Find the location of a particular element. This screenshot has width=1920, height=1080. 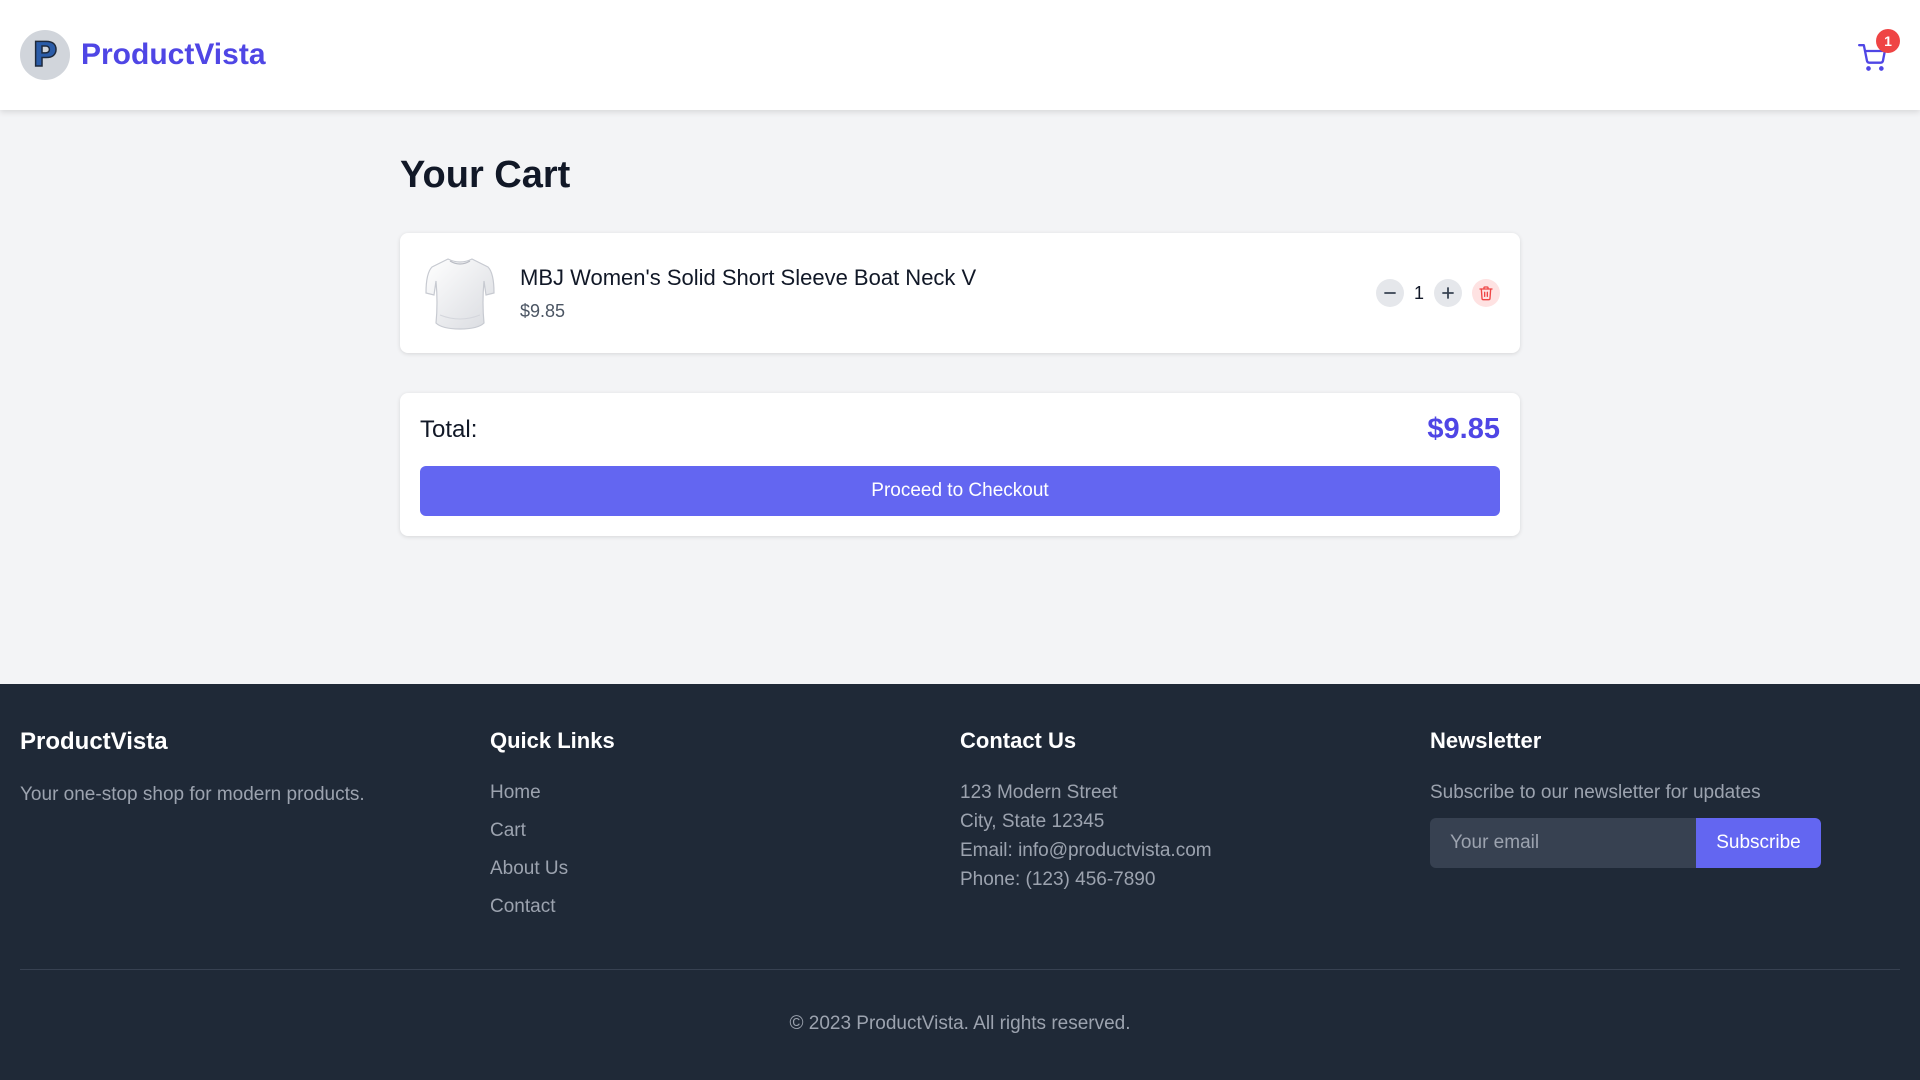

footer-link-home: Home is located at coordinates (725, 793).